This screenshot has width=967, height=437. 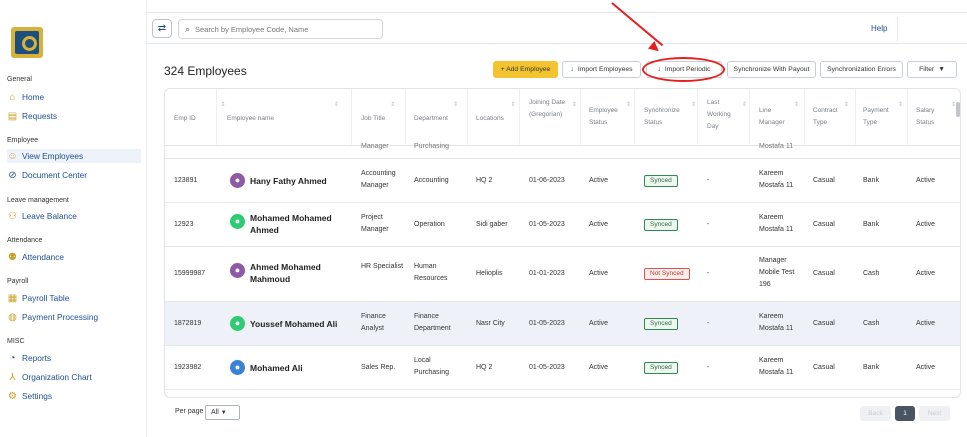 I want to click on collapse-icon: ⇄, so click(x=162, y=28).